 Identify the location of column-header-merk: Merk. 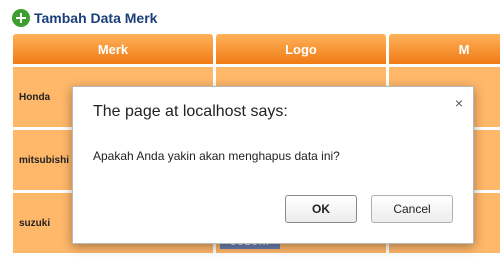
(113, 49).